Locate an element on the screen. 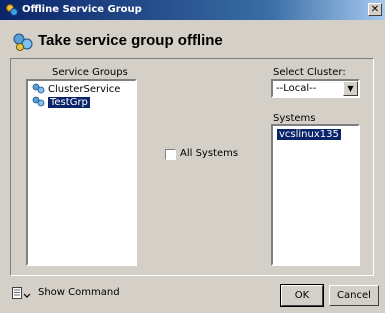  ok-button: OK is located at coordinates (302, 295).